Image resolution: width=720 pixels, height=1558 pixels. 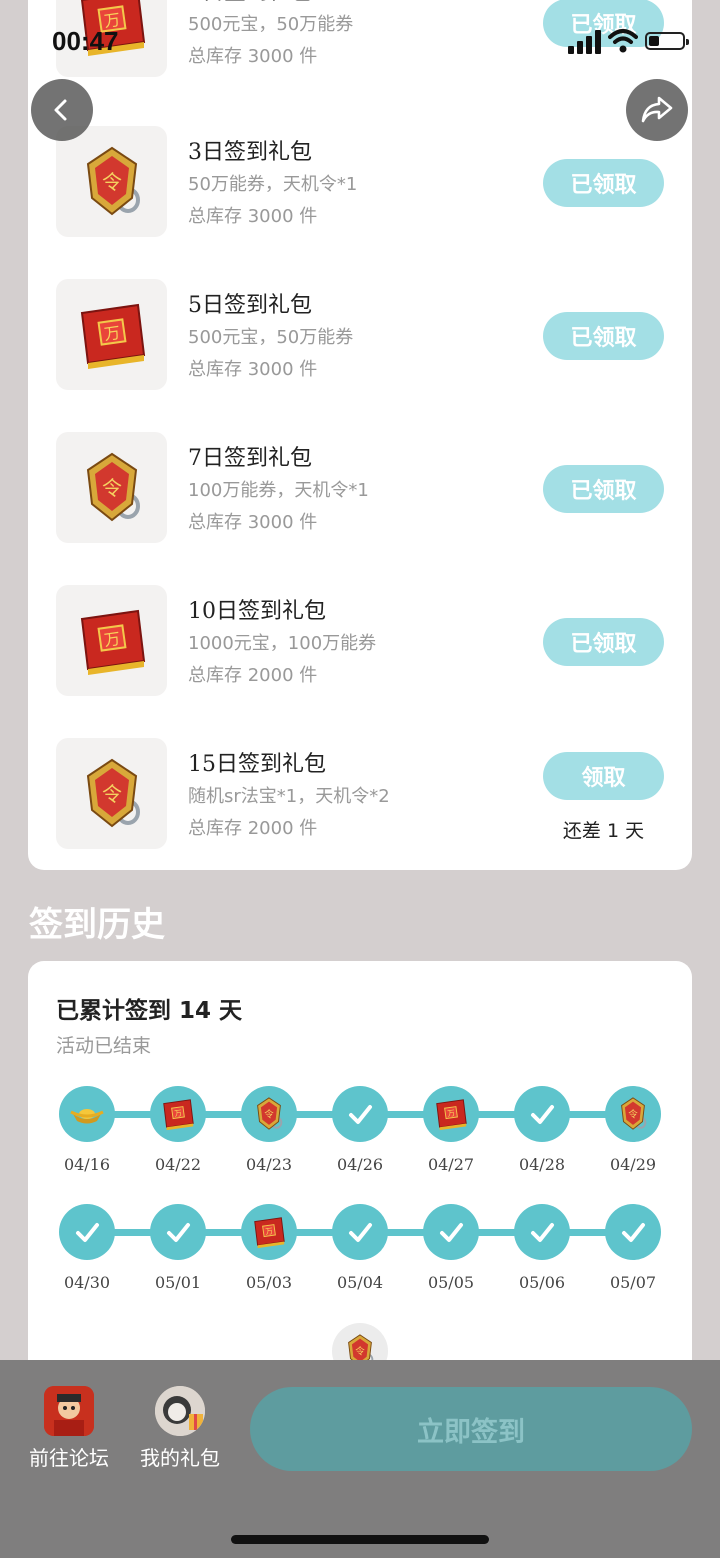 I want to click on gift-title: 3日签到礼包, so click(x=250, y=152).